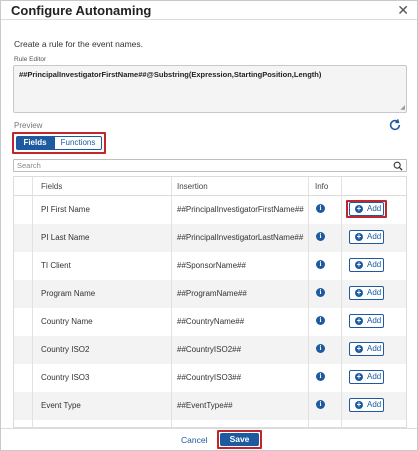 The image size is (418, 451). Describe the element at coordinates (78, 44) in the screenshot. I see `dialog-subtitle: Create a rule for the event names.` at that location.